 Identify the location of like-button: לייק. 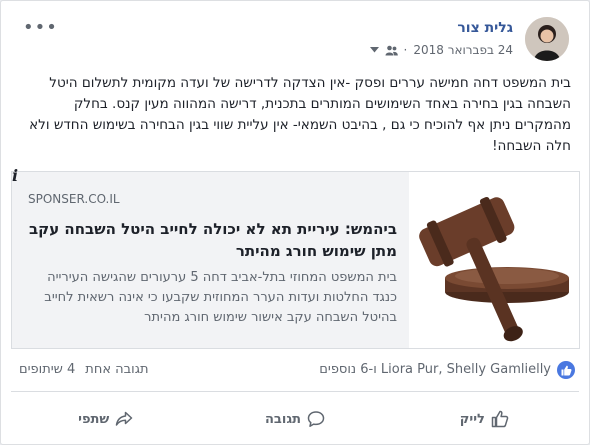
(484, 419).